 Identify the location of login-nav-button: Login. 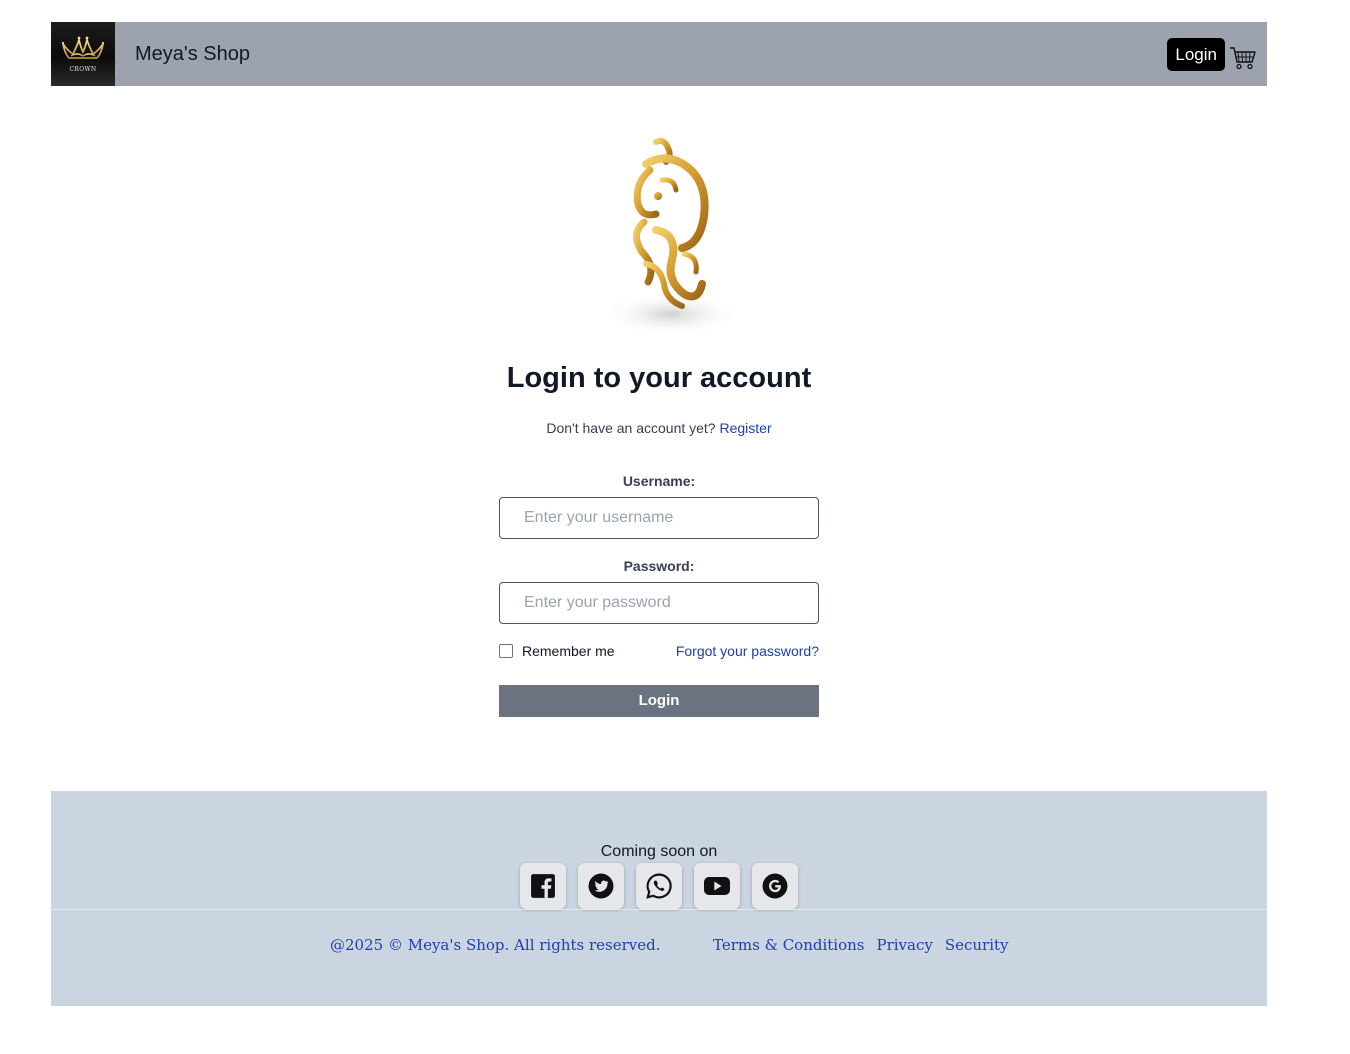
(1196, 54).